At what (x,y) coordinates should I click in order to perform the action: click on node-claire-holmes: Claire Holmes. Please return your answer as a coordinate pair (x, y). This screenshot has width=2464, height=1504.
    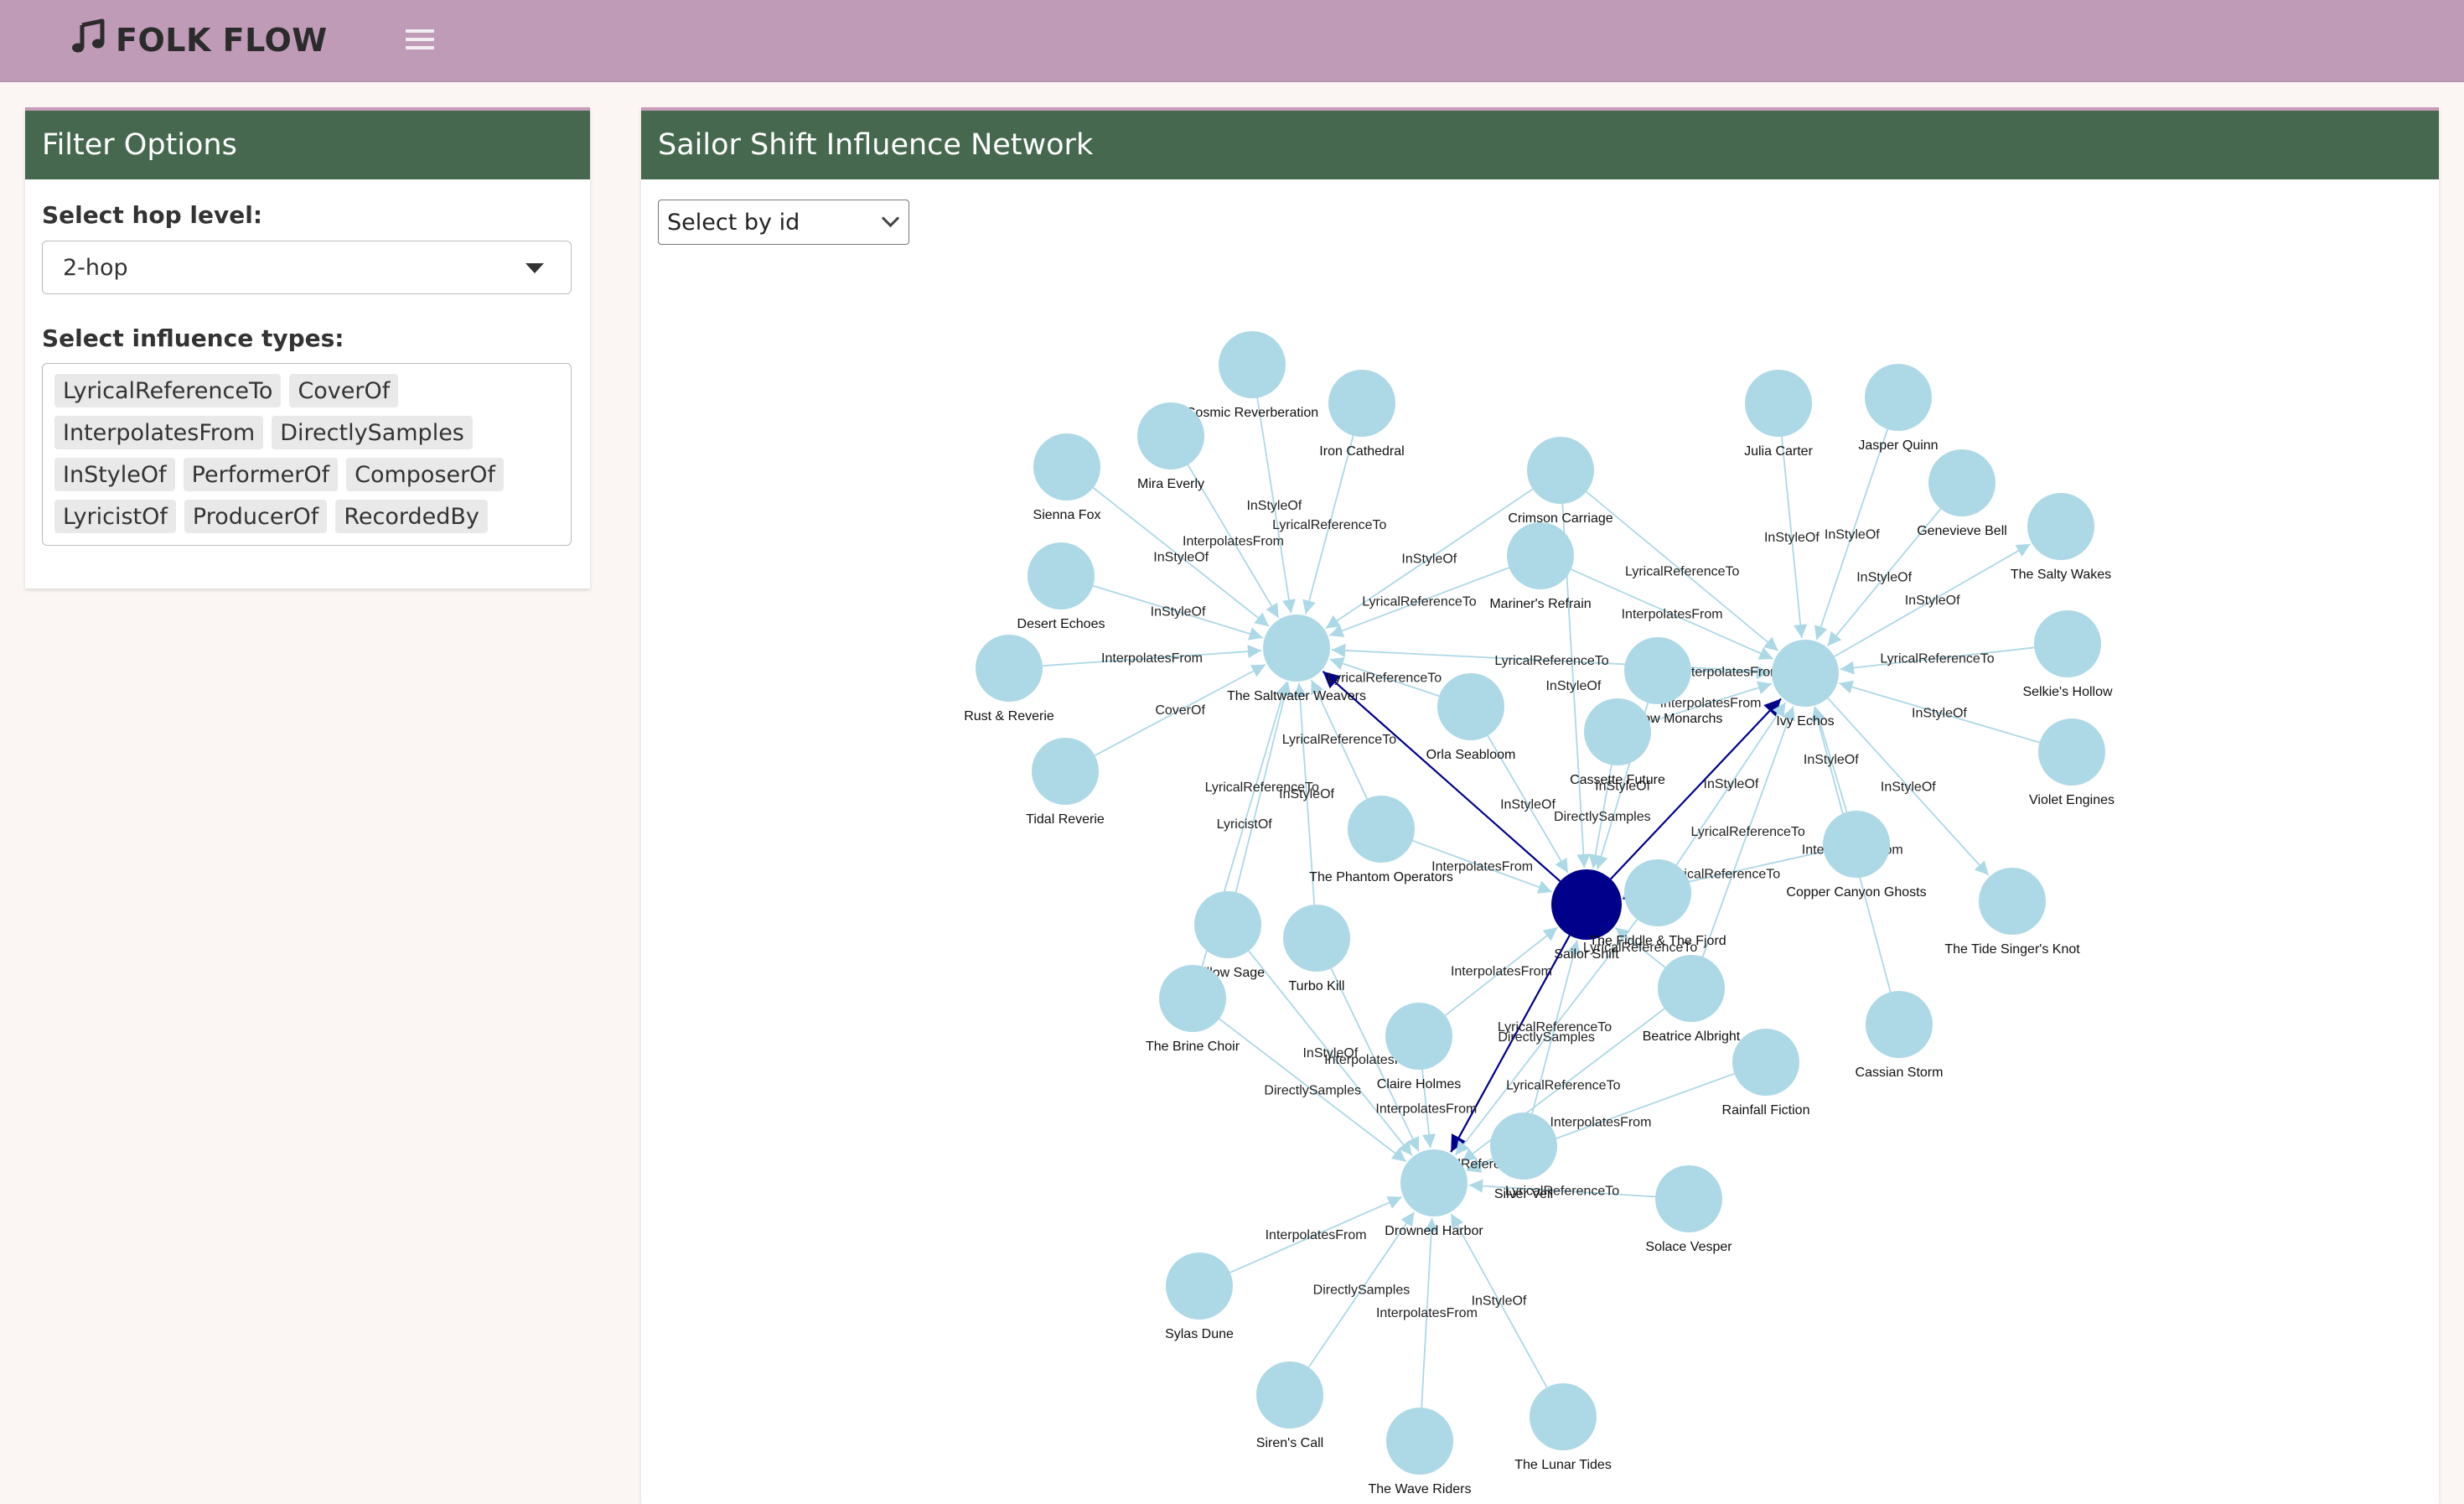
    Looking at the image, I should click on (1419, 1047).